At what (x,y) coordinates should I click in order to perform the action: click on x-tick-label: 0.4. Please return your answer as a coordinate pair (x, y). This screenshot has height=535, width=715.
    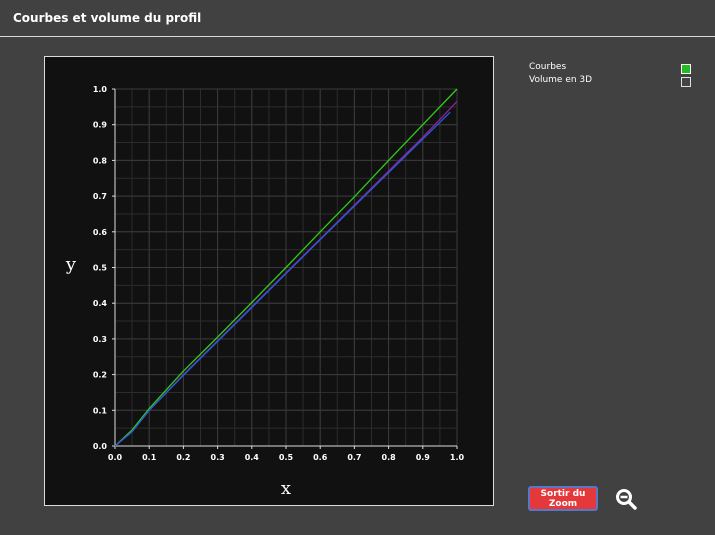
    Looking at the image, I should click on (252, 457).